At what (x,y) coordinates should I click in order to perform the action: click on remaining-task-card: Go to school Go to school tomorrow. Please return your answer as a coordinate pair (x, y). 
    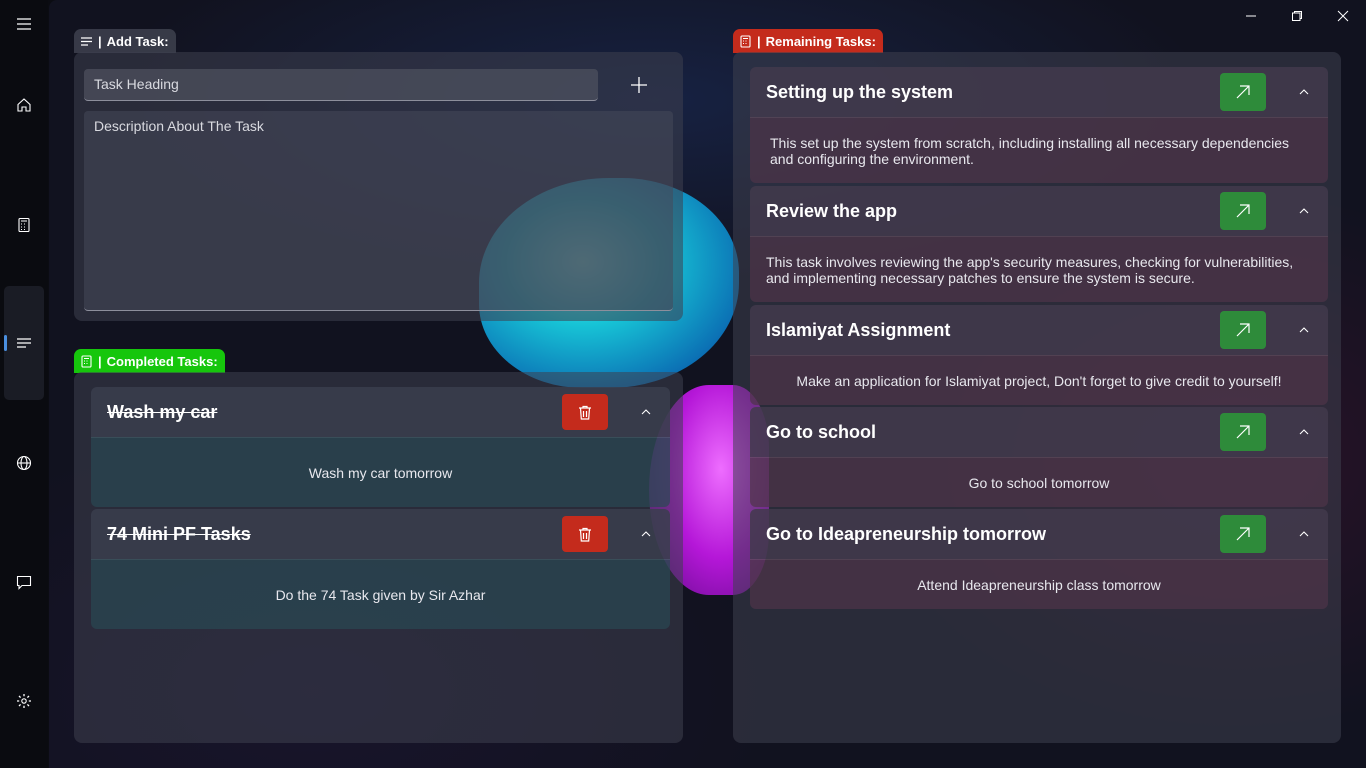
    Looking at the image, I should click on (1039, 457).